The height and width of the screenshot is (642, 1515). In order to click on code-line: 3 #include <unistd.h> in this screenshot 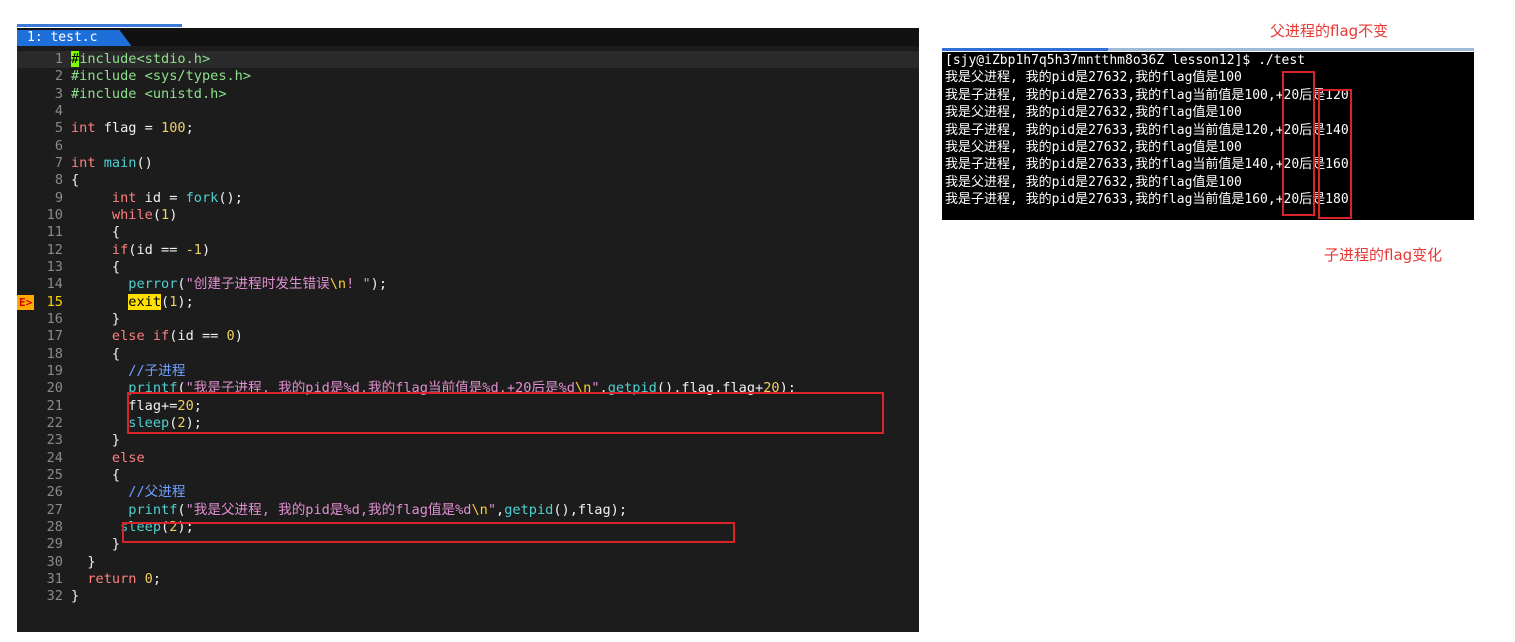, I will do `click(468, 94)`.